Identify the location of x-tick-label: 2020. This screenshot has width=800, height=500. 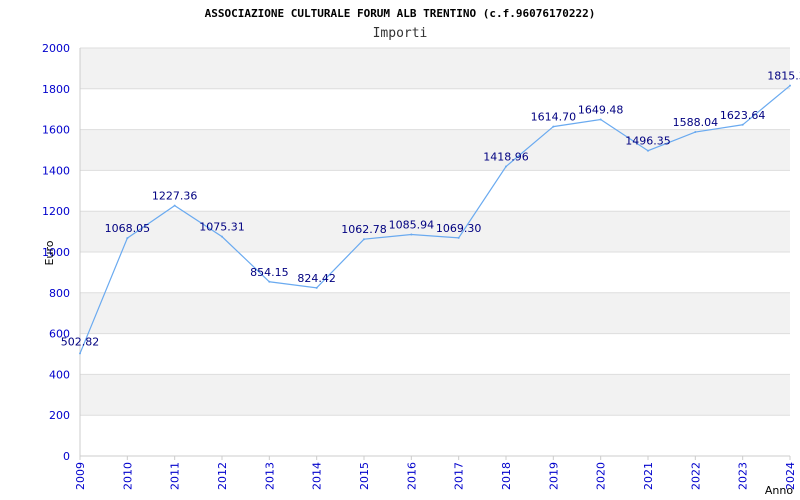
(601, 476).